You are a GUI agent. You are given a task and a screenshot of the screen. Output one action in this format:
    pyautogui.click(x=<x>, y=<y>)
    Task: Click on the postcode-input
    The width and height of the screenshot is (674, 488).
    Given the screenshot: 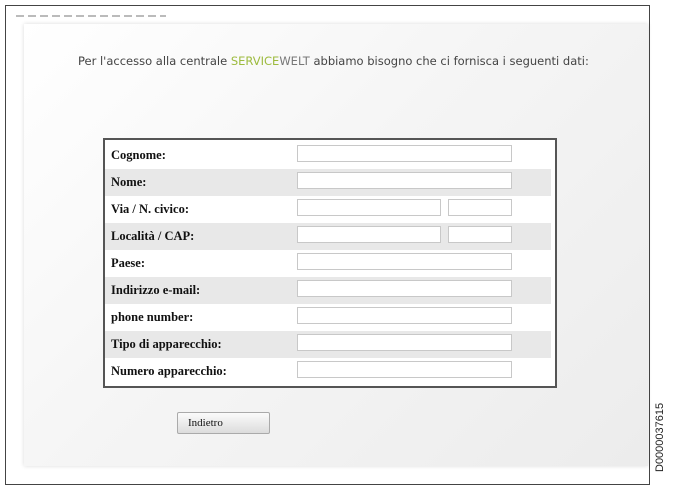 What is the action you would take?
    pyautogui.click(x=480, y=234)
    